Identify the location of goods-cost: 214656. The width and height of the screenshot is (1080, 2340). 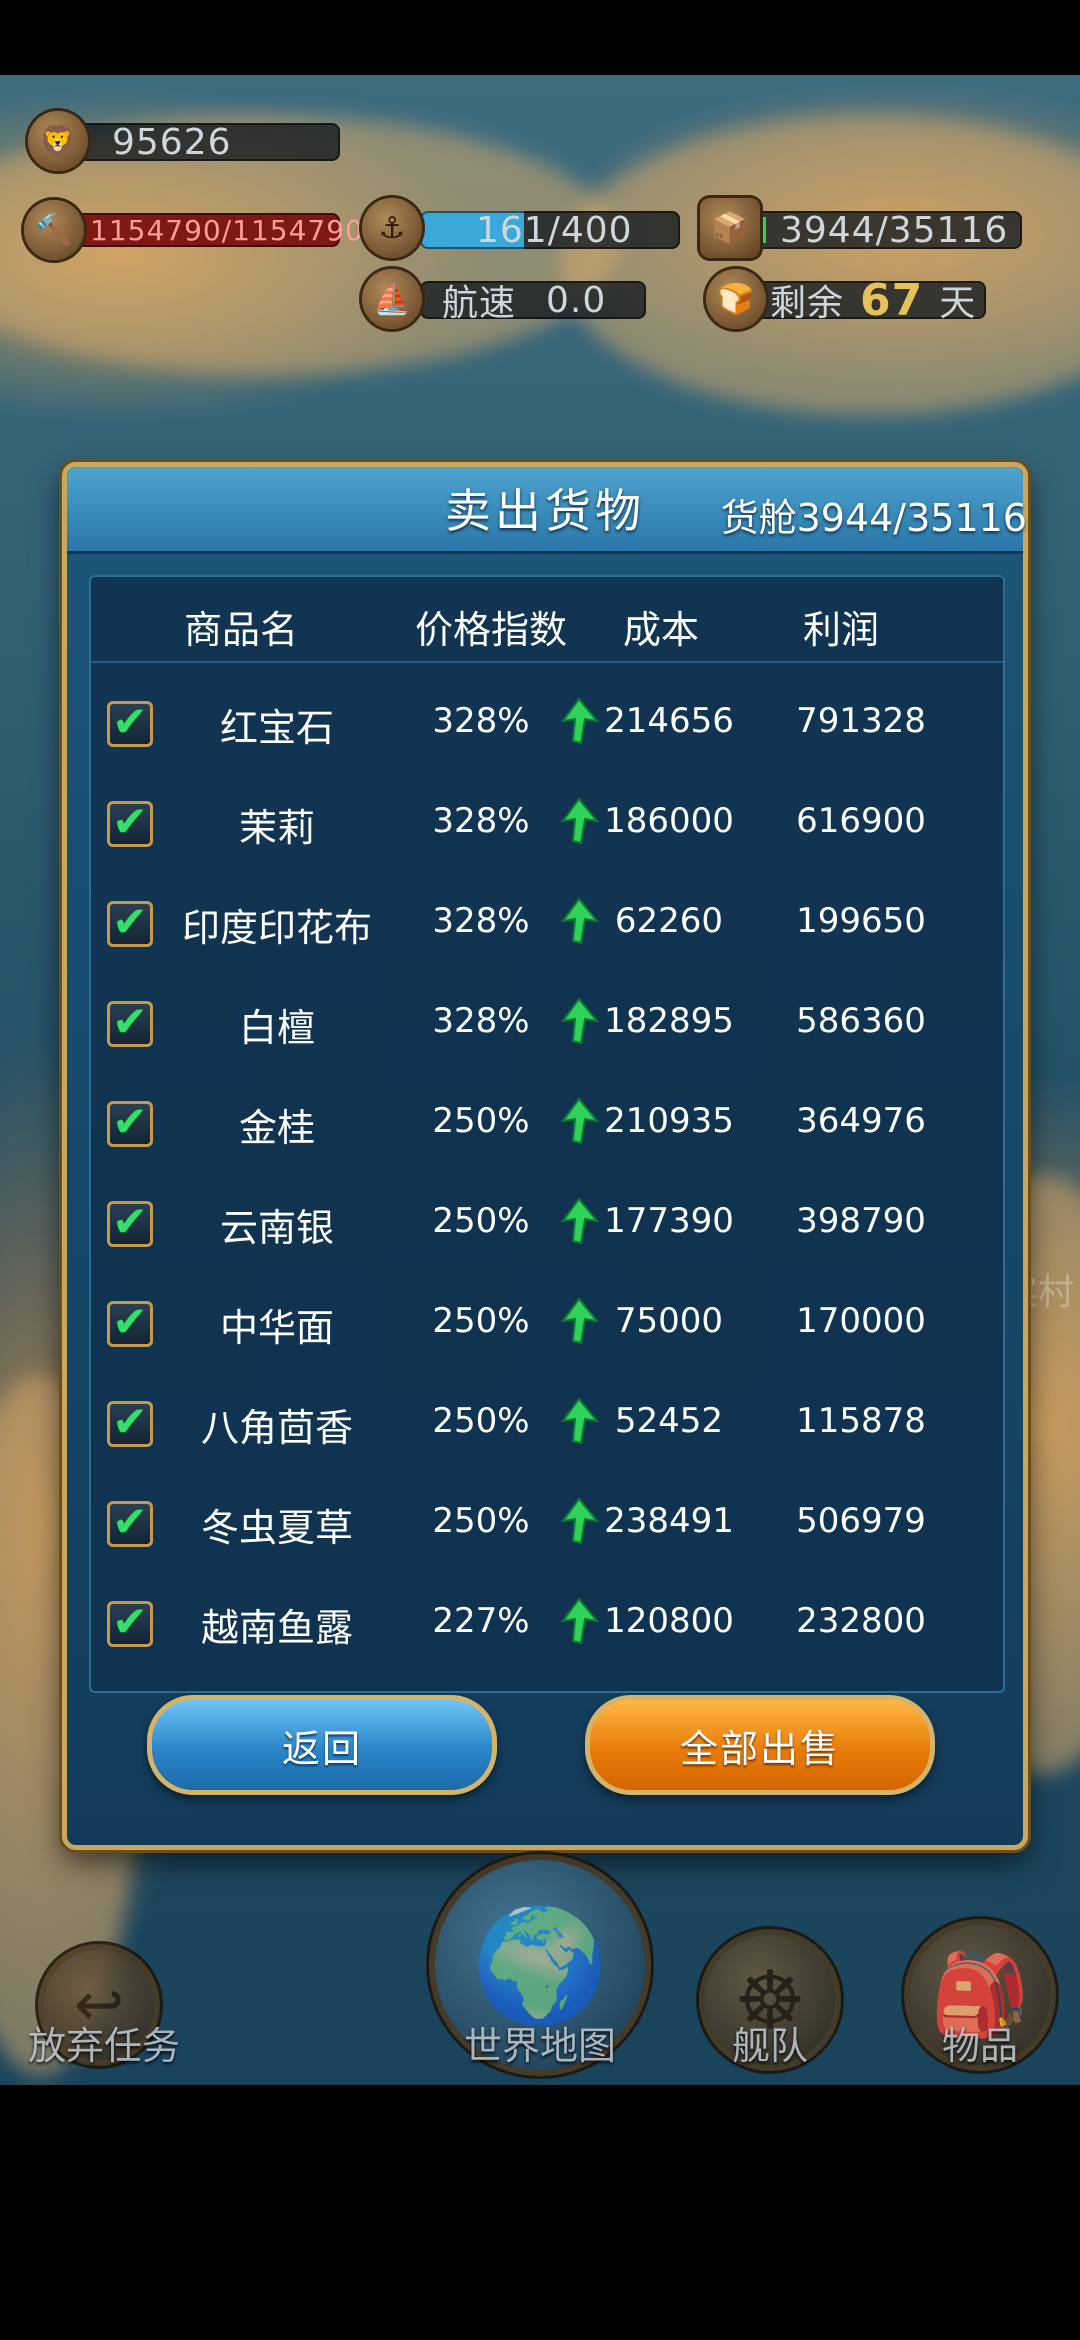
(669, 721).